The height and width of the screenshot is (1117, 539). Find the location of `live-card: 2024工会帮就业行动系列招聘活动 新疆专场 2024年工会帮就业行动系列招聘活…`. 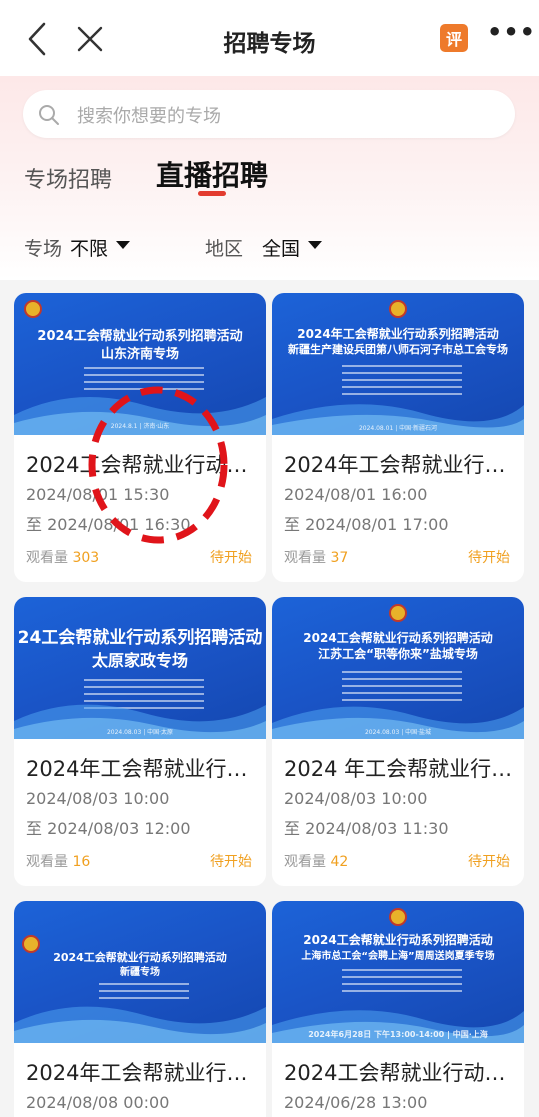

live-card: 2024工会帮就业行动系列招聘活动 新疆专场 2024年工会帮就业行动系列招聘活… is located at coordinates (140, 1009).